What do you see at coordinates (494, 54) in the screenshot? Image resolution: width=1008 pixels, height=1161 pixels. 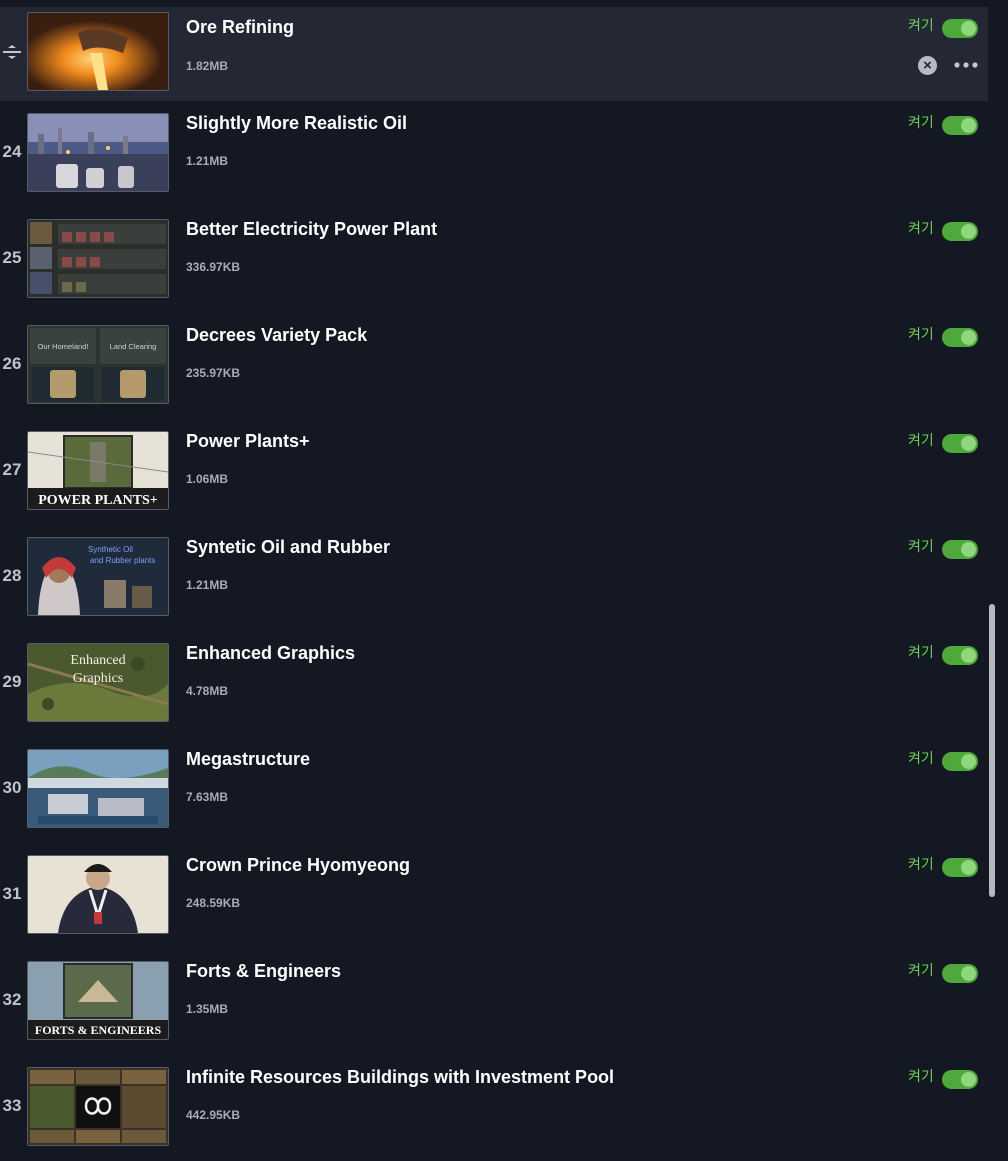 I see `mod-row-selected: Ore Refining 1.82MB 켜기 ×` at bounding box center [494, 54].